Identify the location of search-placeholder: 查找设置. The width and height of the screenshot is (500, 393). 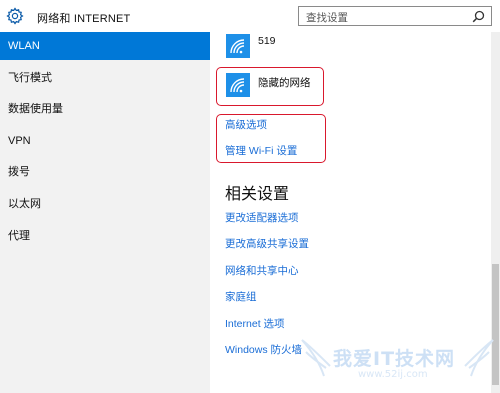
(327, 18).